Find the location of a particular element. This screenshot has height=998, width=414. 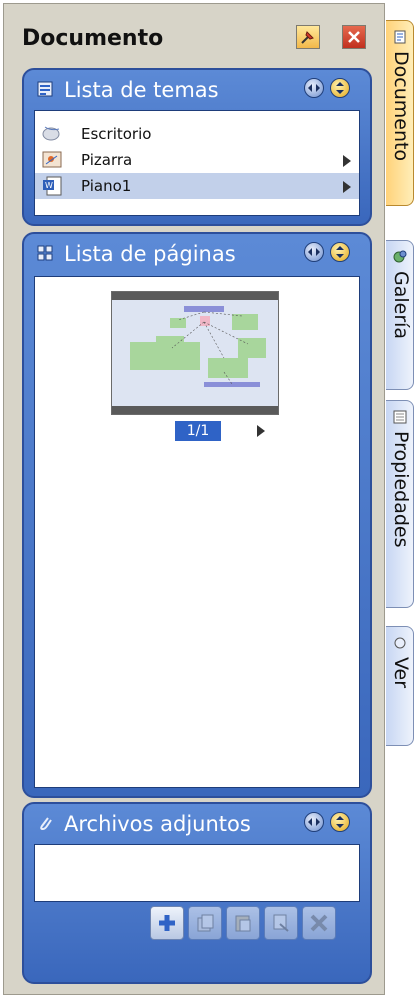

attachments-expand-button is located at coordinates (340, 822).